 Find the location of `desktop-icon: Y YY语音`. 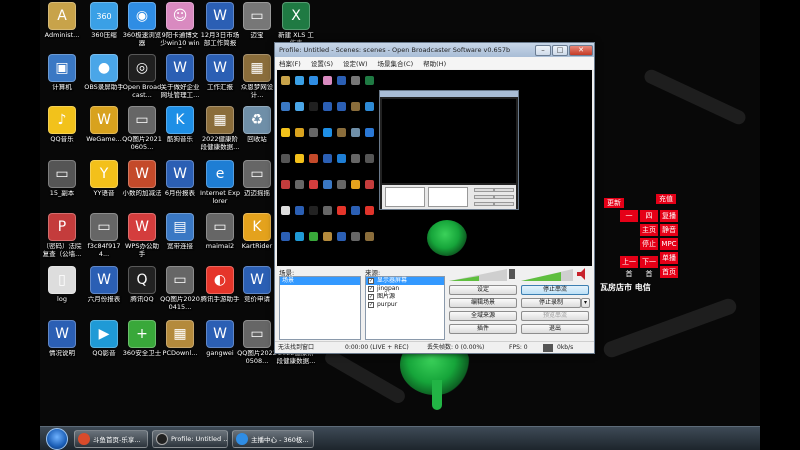

desktop-icon: Y YY语音 is located at coordinates (104, 189).